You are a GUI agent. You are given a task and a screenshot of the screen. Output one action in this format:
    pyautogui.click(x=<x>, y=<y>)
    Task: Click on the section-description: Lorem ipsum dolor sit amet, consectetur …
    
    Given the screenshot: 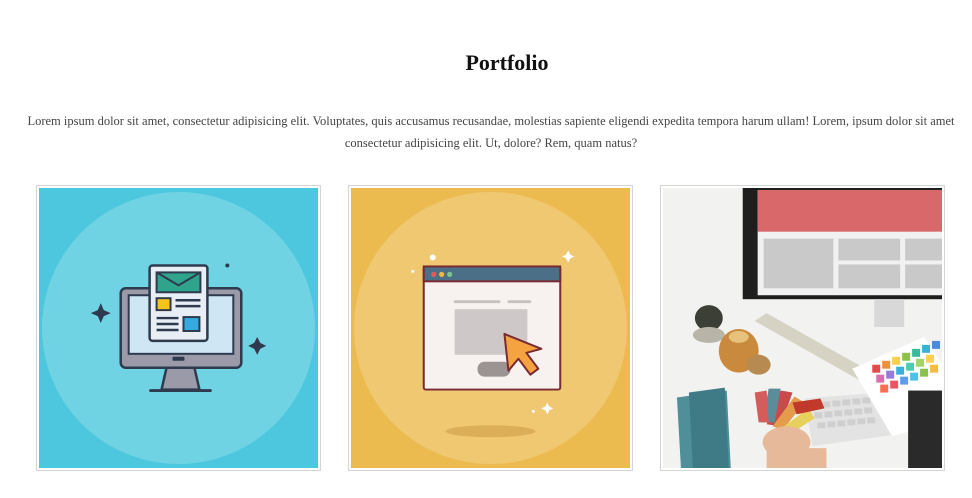 What is the action you would take?
    pyautogui.click(x=491, y=132)
    